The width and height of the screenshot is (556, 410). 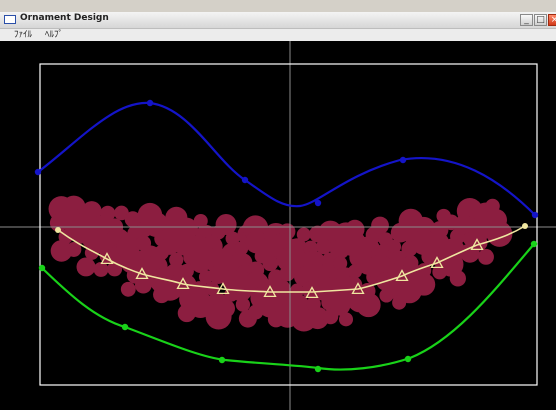 I want to click on maximize-button: □, so click(x=540, y=20).